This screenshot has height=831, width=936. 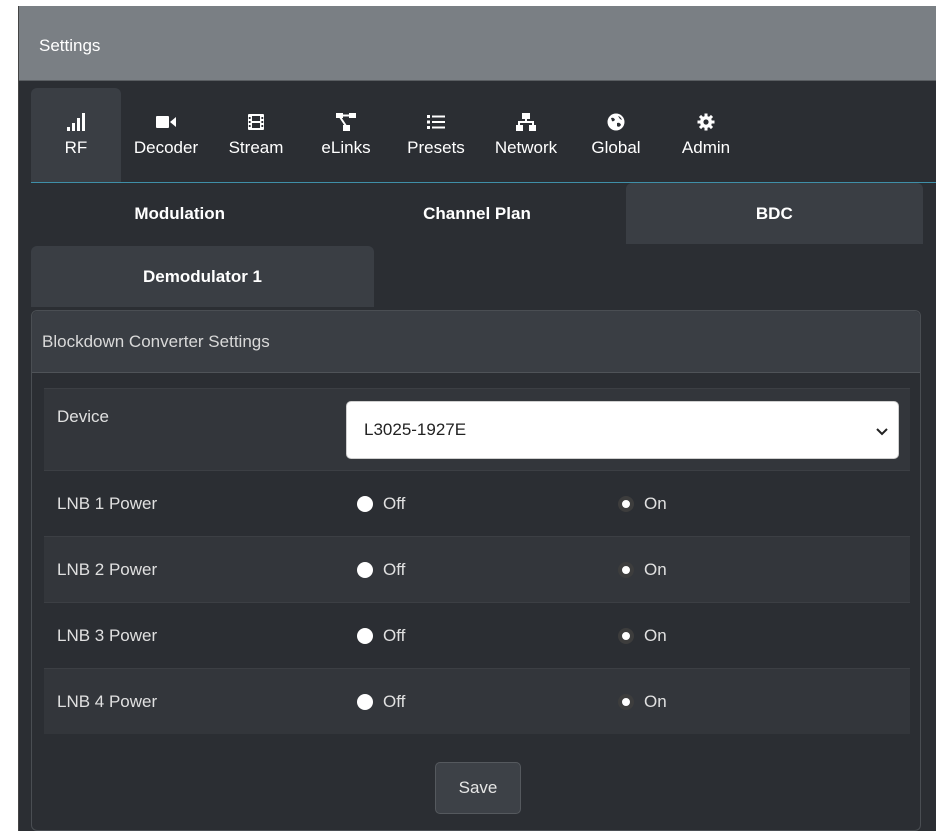 I want to click on lnb-3-on-radio: On, so click(x=640, y=636).